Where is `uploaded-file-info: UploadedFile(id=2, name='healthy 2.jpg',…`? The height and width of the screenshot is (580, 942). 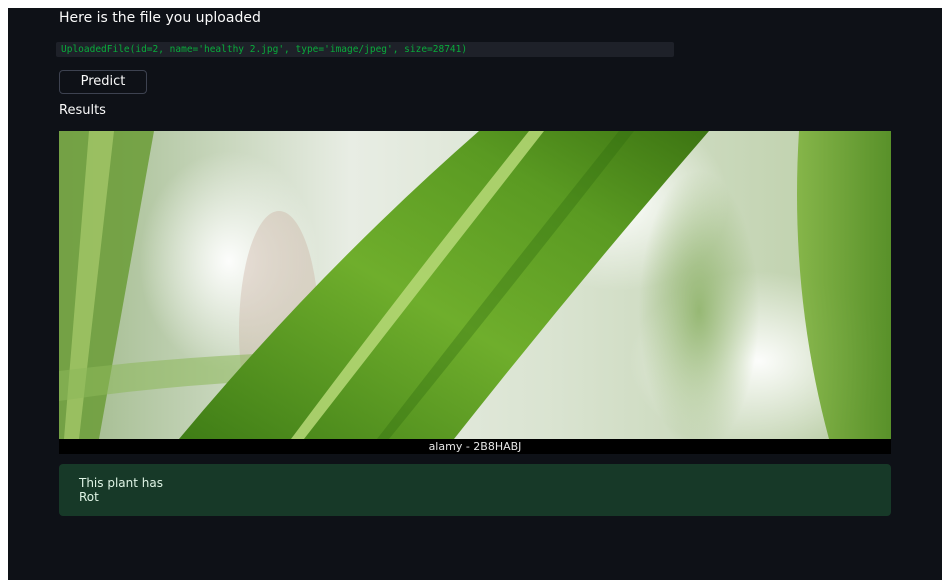
uploaded-file-info: UploadedFile(id=2, name='healthy 2.jpg',… is located at coordinates (365, 49).